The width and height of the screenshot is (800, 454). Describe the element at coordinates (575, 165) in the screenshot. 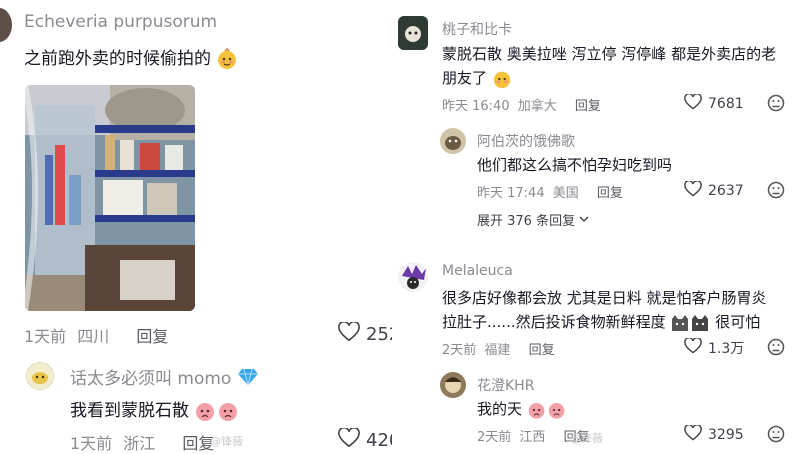

I see `reply-text: 他们都这么搞不怕孕妇吃到吗` at that location.